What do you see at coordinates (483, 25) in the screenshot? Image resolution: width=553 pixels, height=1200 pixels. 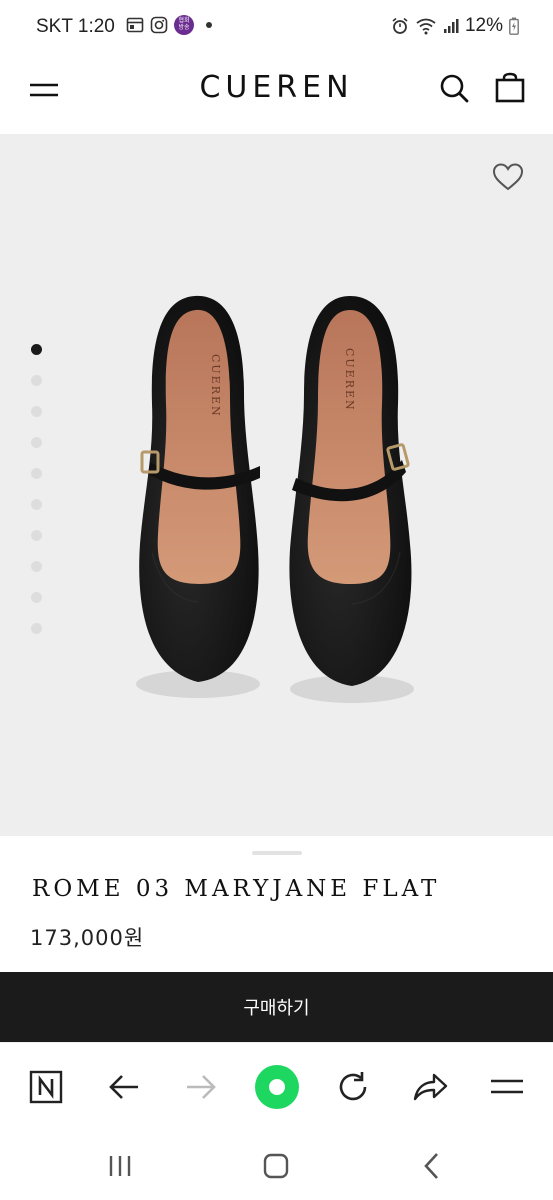 I see `battery-percent: 12%` at bounding box center [483, 25].